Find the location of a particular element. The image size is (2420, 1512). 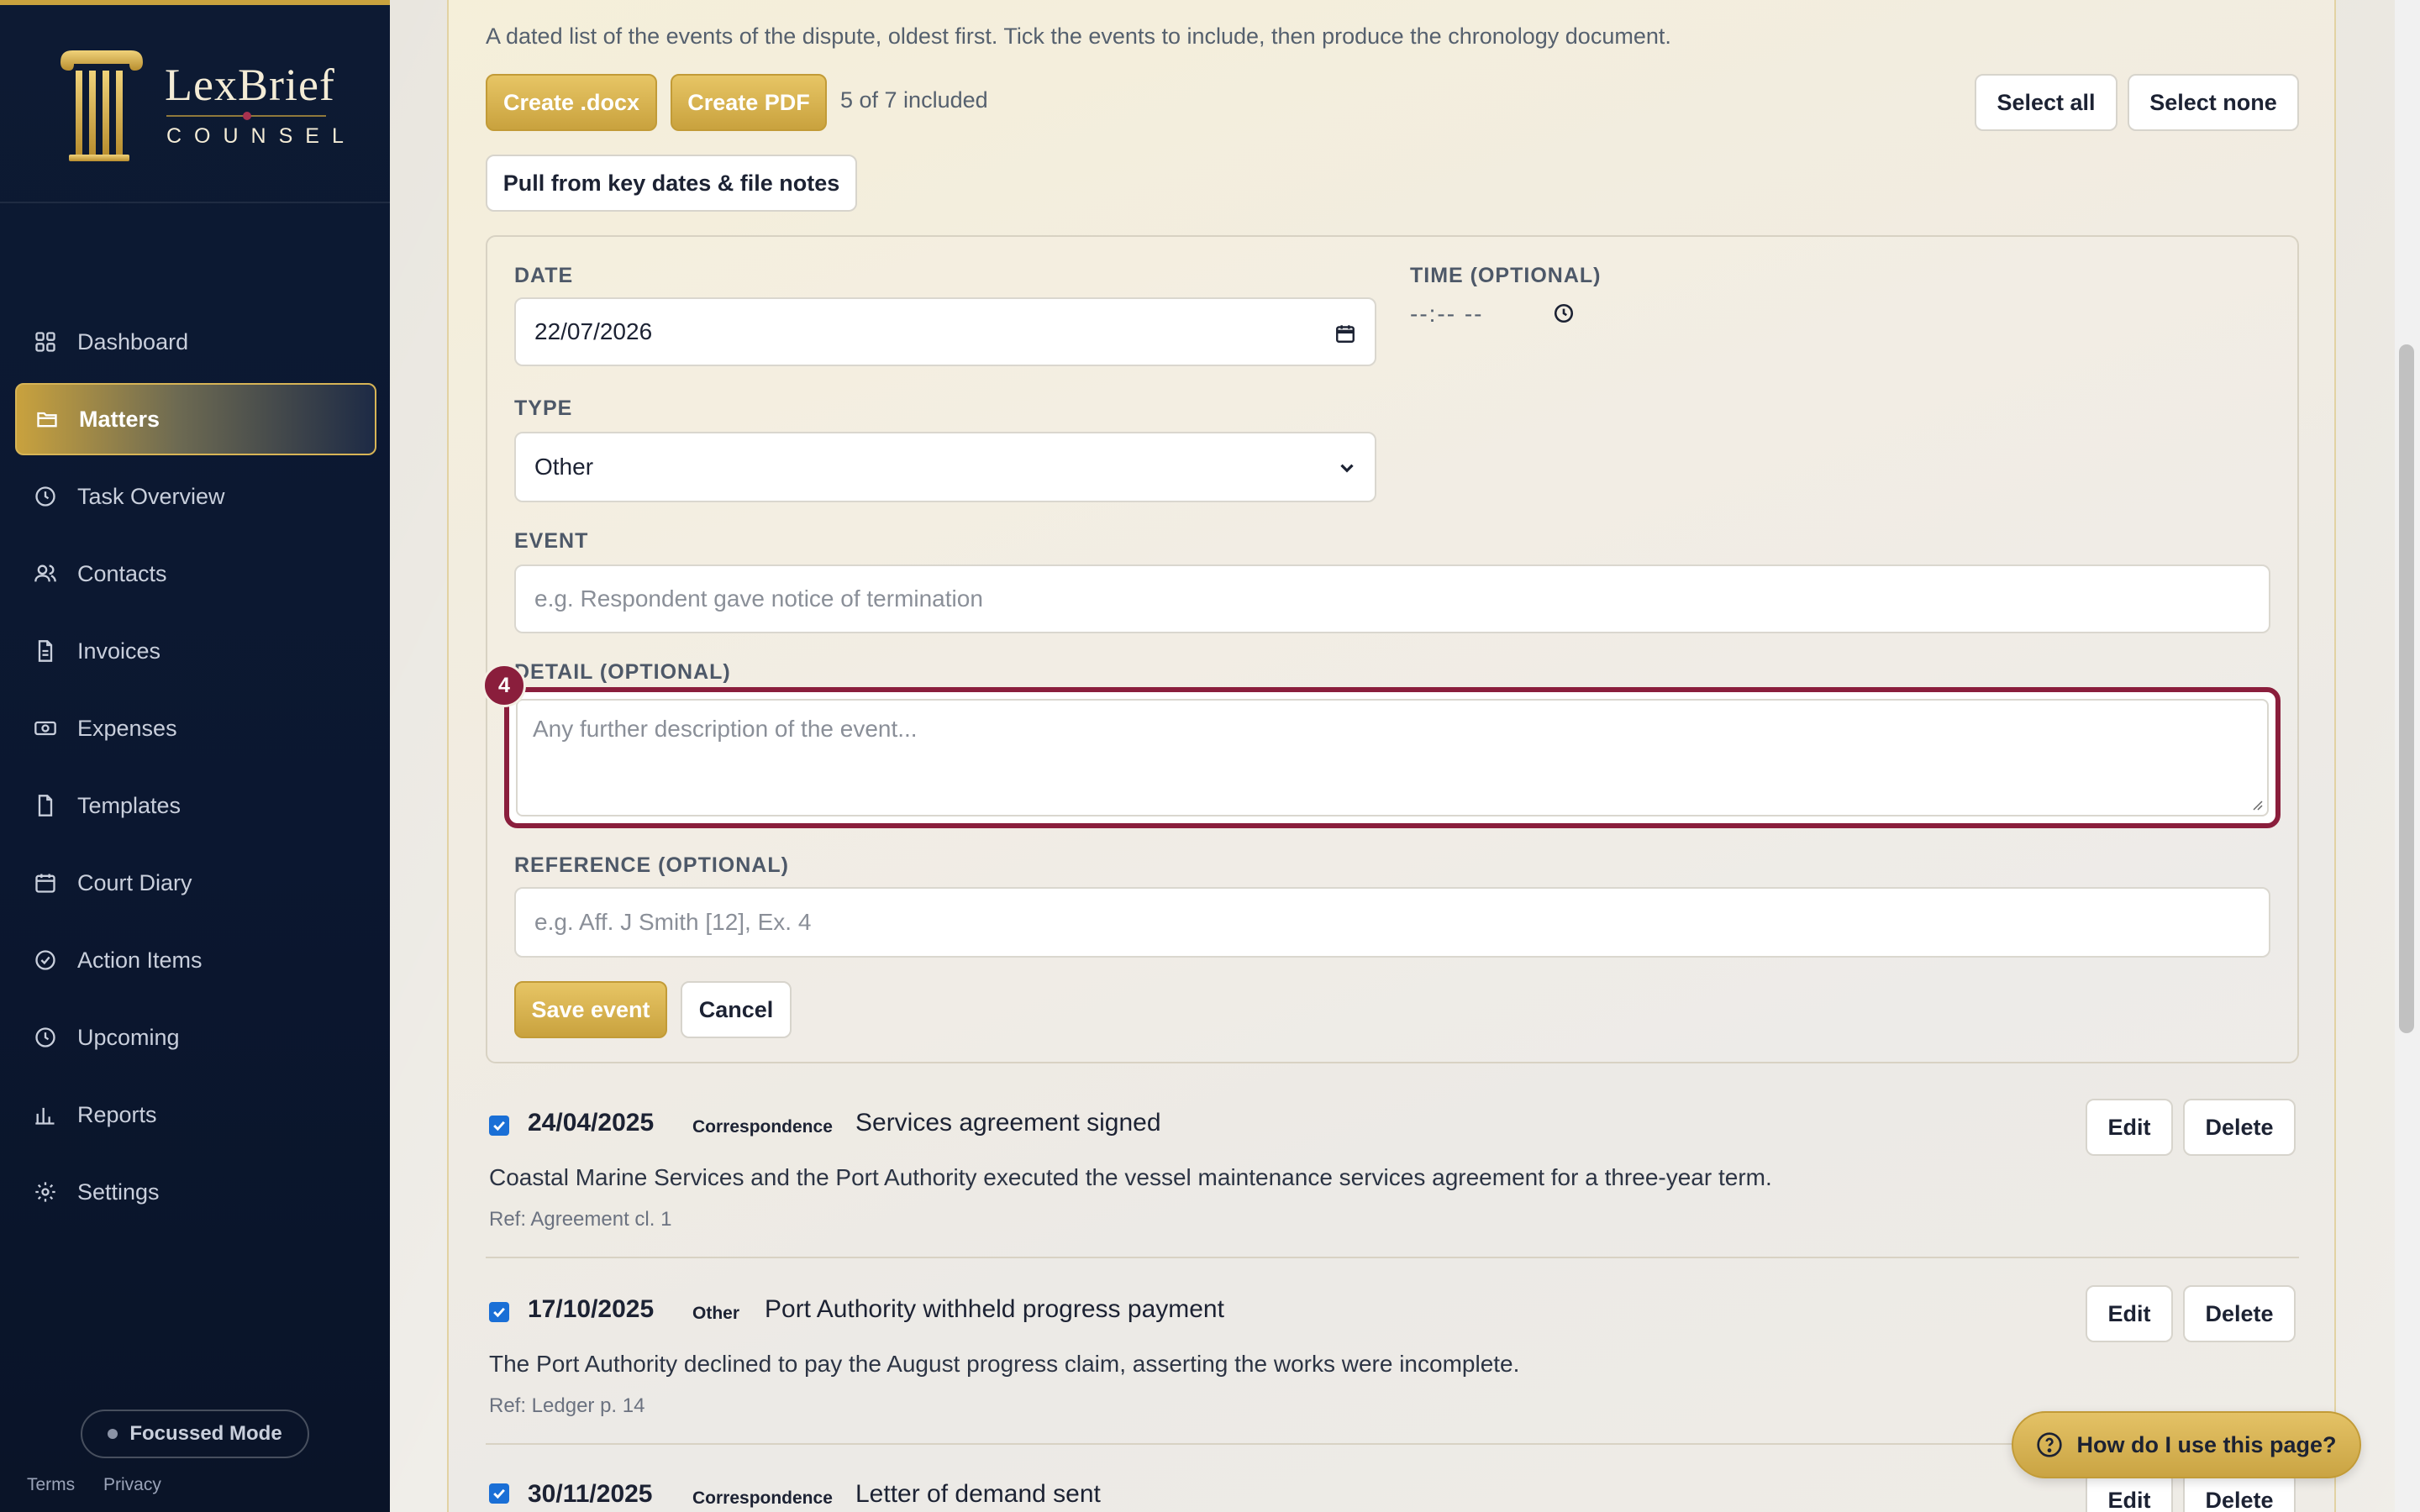

sidebar-item-action-items: Action Items is located at coordinates (195, 960).